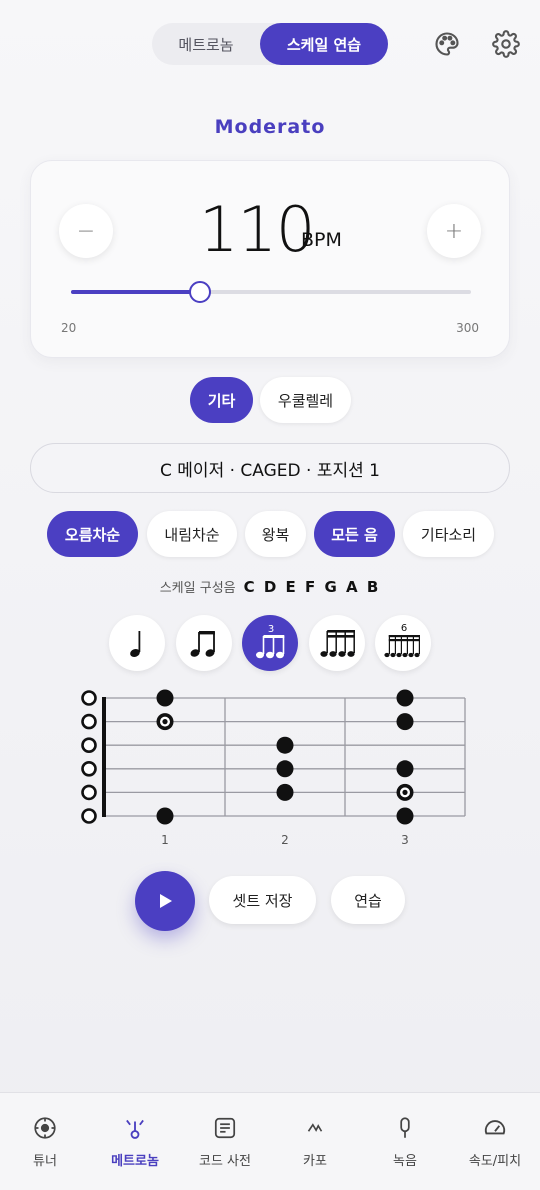 The width and height of the screenshot is (540, 1190). I want to click on mode-round-trip: 왕복, so click(275, 534).